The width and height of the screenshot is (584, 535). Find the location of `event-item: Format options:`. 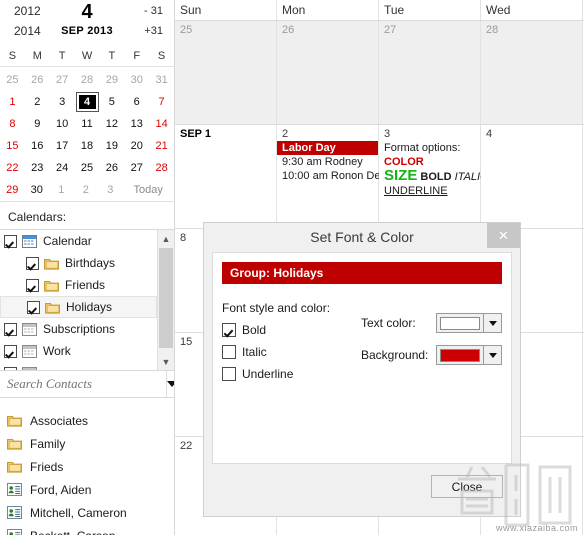

event-item: Format options: is located at coordinates (429, 148).